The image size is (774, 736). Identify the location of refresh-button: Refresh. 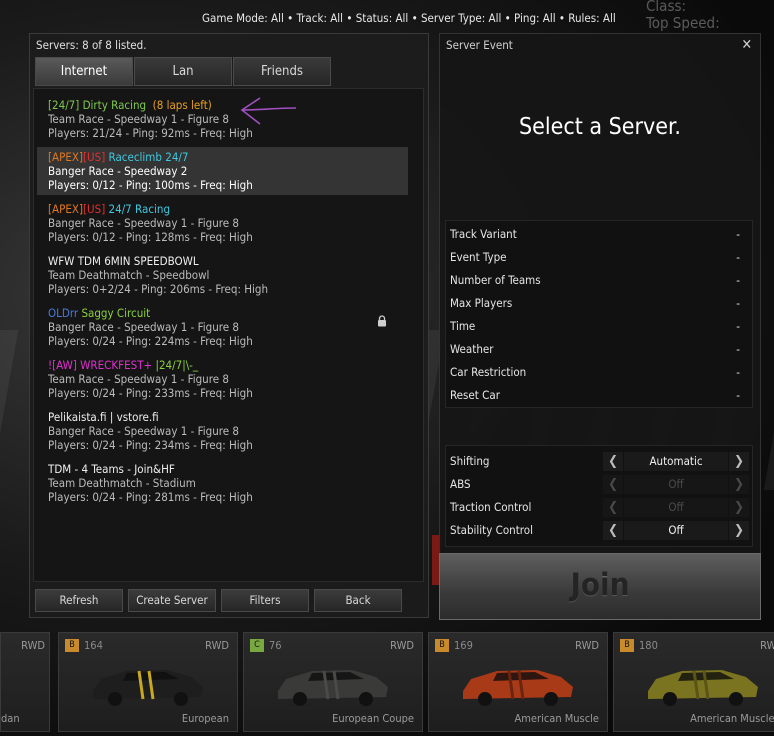
(79, 600).